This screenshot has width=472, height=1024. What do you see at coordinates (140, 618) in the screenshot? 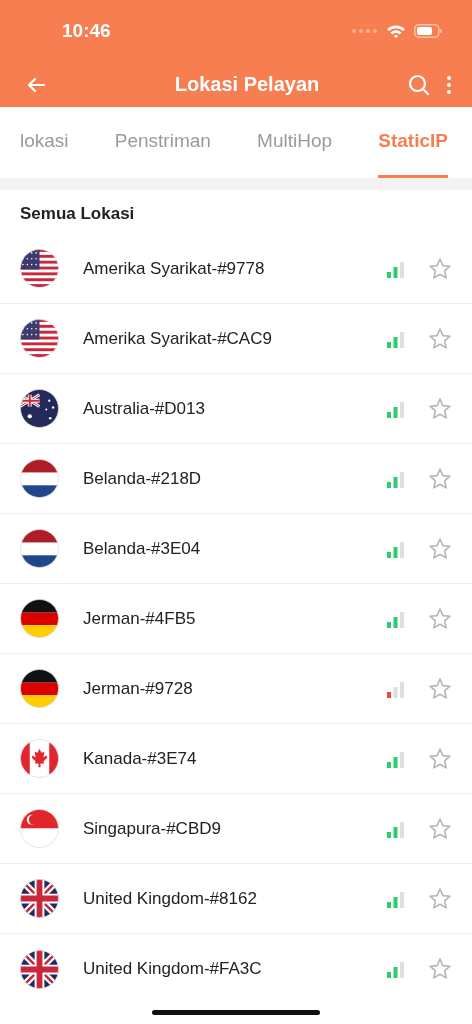
I see `location-name: Jerman-#4FB5` at bounding box center [140, 618].